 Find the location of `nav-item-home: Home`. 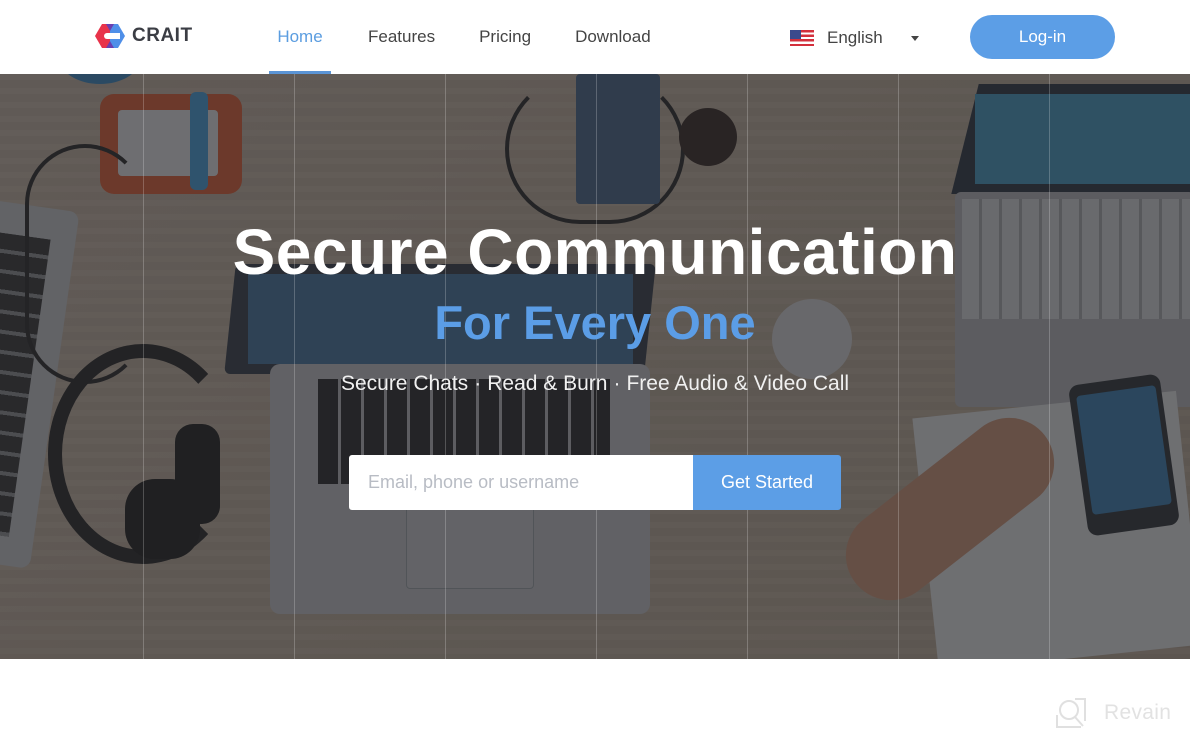

nav-item-home: Home is located at coordinates (300, 37).